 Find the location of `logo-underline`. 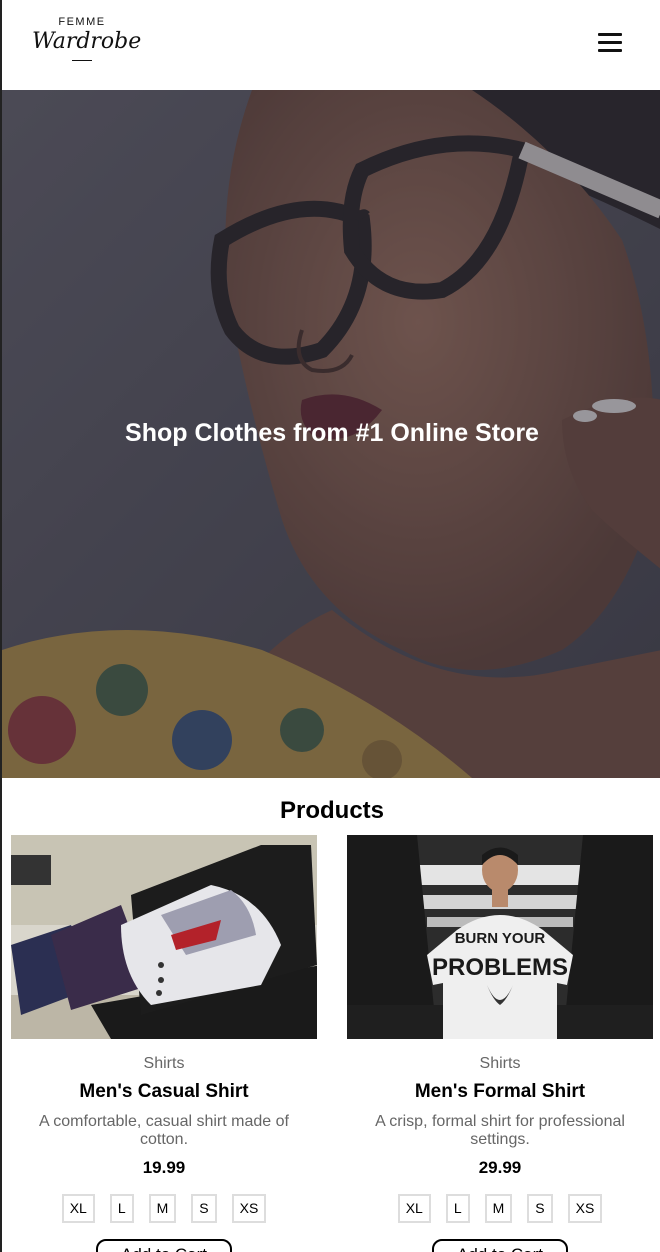

logo-underline is located at coordinates (82, 60).